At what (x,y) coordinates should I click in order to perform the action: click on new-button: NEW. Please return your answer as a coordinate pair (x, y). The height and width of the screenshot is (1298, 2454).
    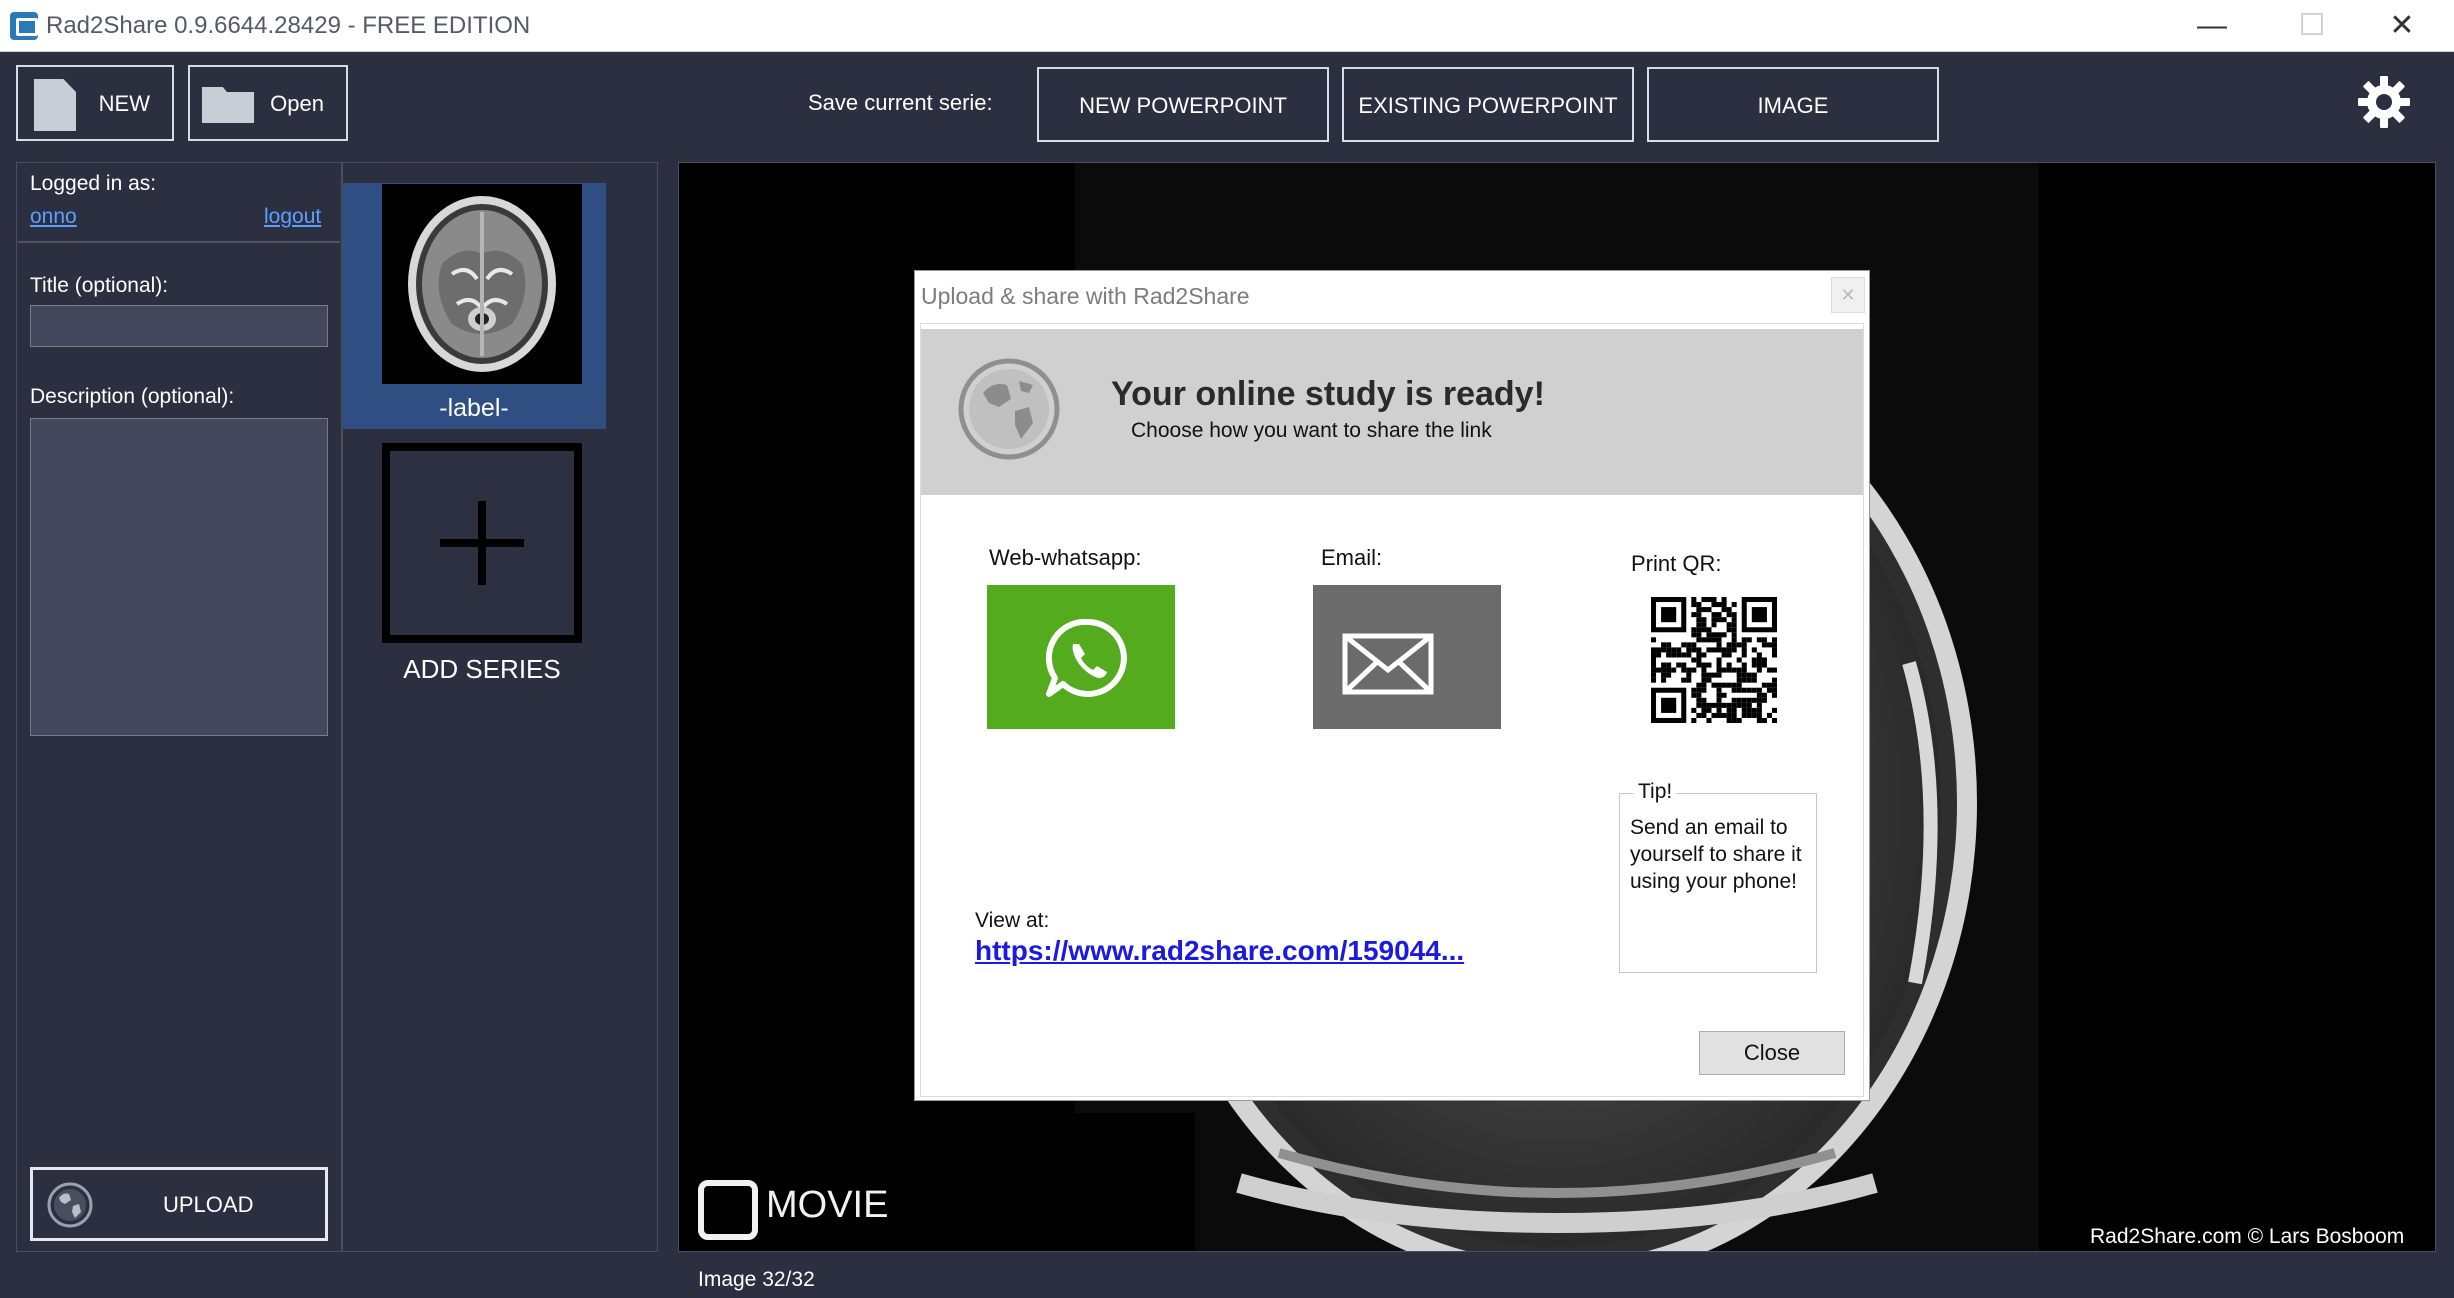
    Looking at the image, I should click on (95, 103).